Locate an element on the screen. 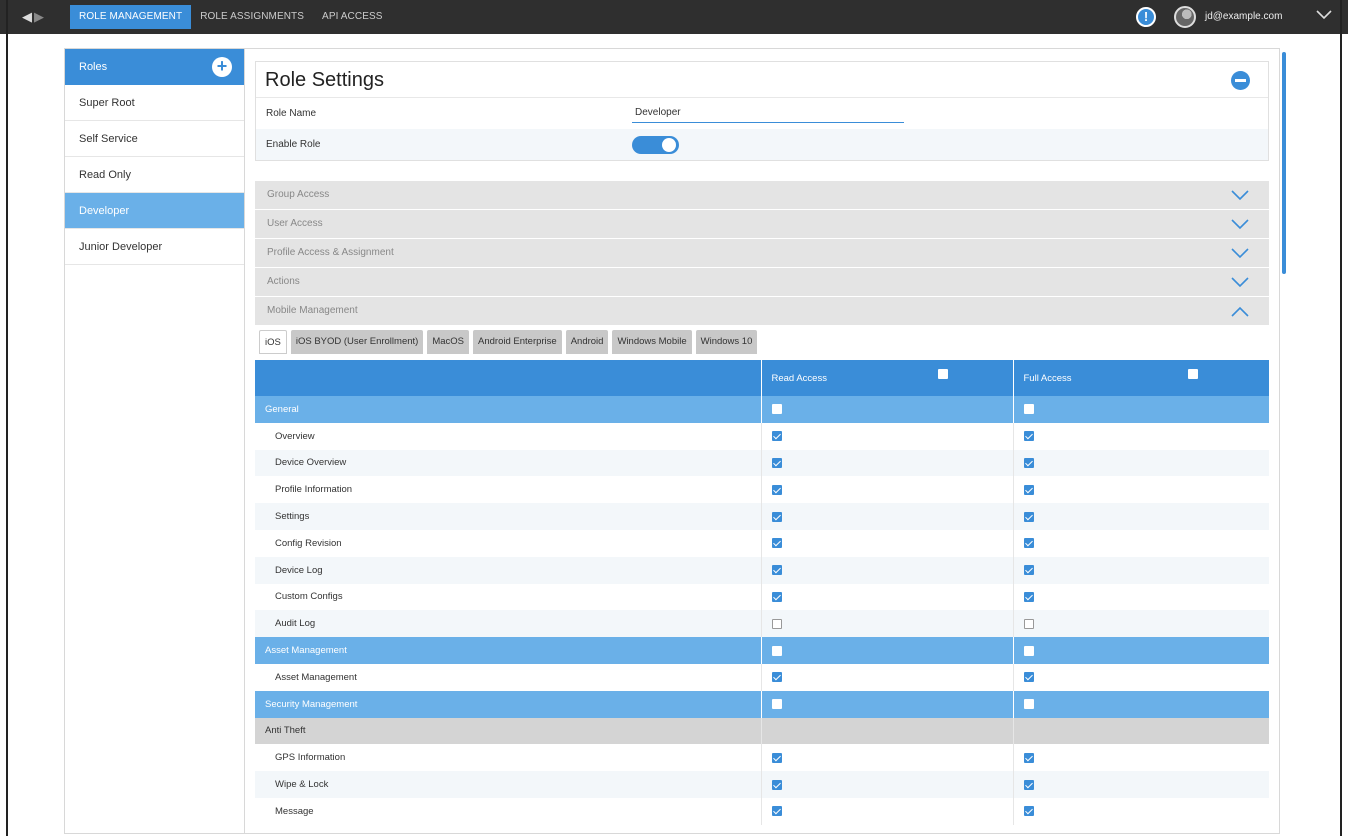 The width and height of the screenshot is (1348, 836). permission-label: GPS Information is located at coordinates (508, 758).